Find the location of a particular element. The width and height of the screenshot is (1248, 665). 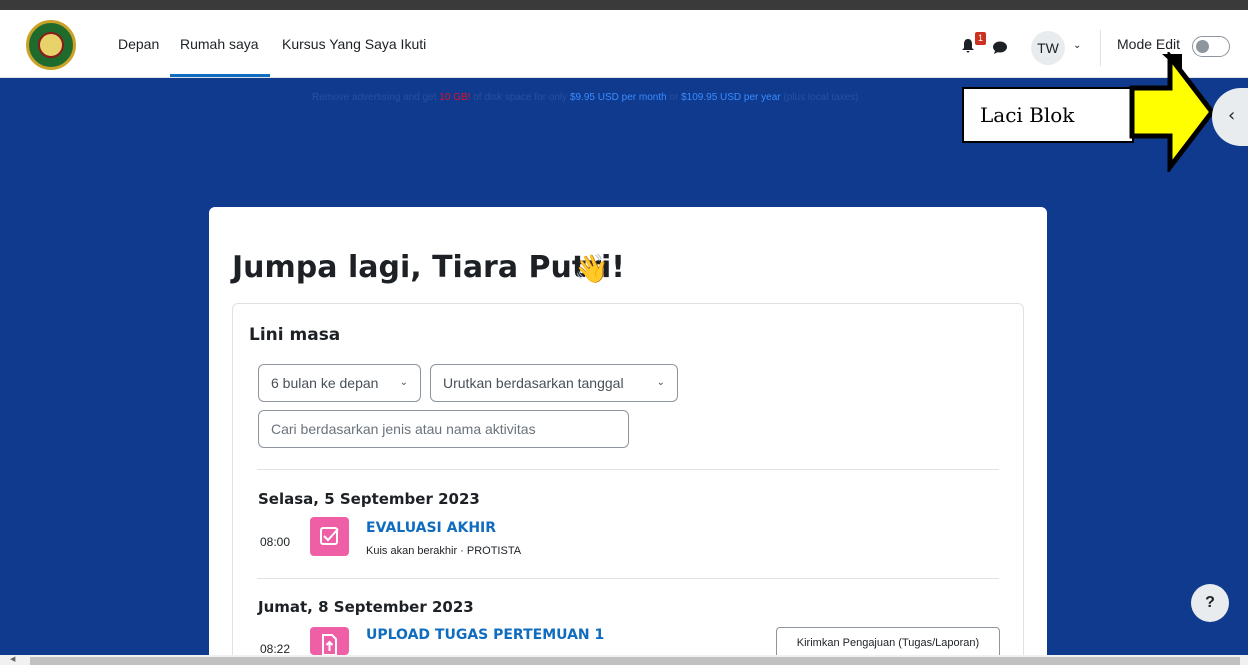

ad-price-month-link: $9.95 USD per month is located at coordinates (618, 97).